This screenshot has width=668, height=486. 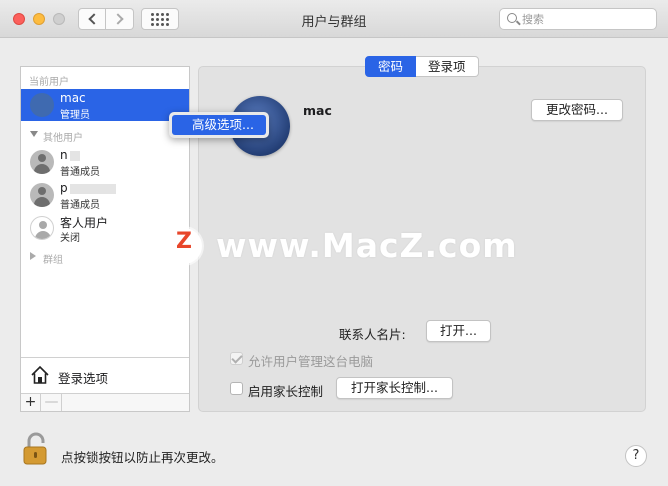 What do you see at coordinates (184, 241) in the screenshot?
I see `watermark-logo-letter: Z` at bounding box center [184, 241].